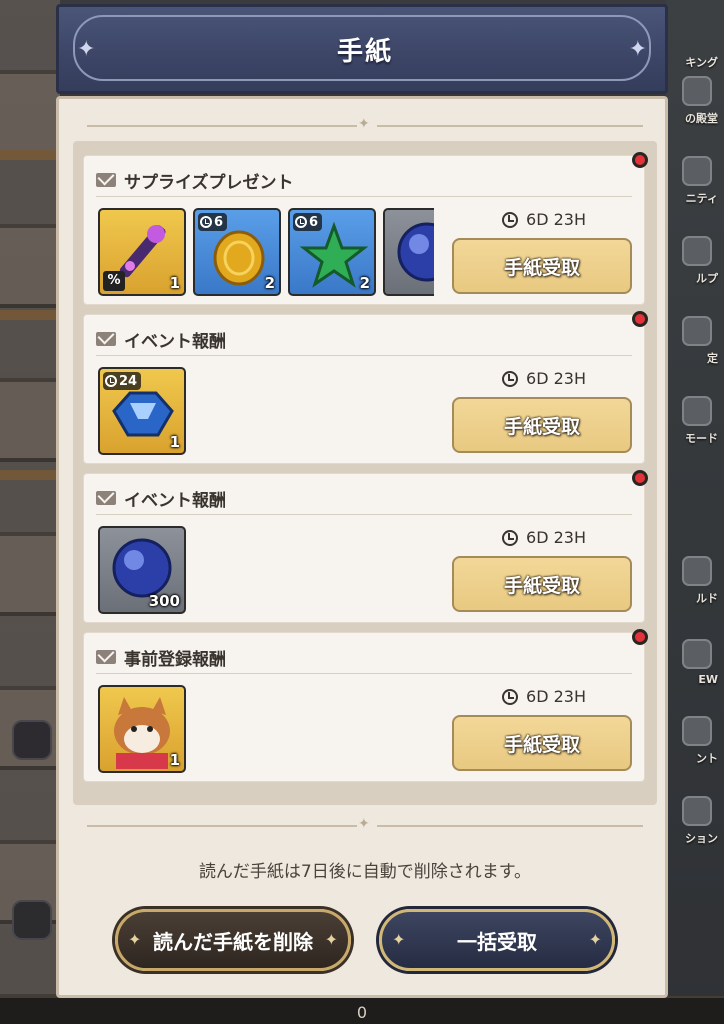 The height and width of the screenshot is (1024, 724). What do you see at coordinates (142, 252) in the screenshot?
I see `reward-item: % 1` at bounding box center [142, 252].